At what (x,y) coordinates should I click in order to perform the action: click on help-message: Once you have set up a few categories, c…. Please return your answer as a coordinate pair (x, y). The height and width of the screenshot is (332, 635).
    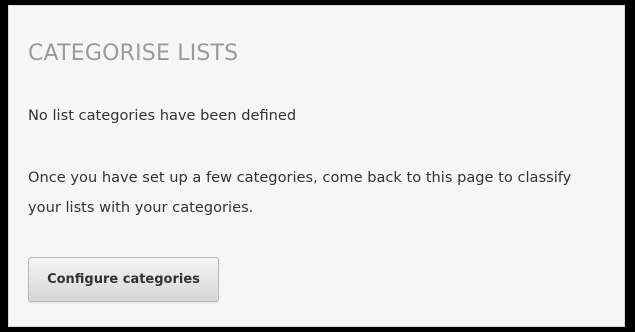
    Looking at the image, I should click on (300, 192).